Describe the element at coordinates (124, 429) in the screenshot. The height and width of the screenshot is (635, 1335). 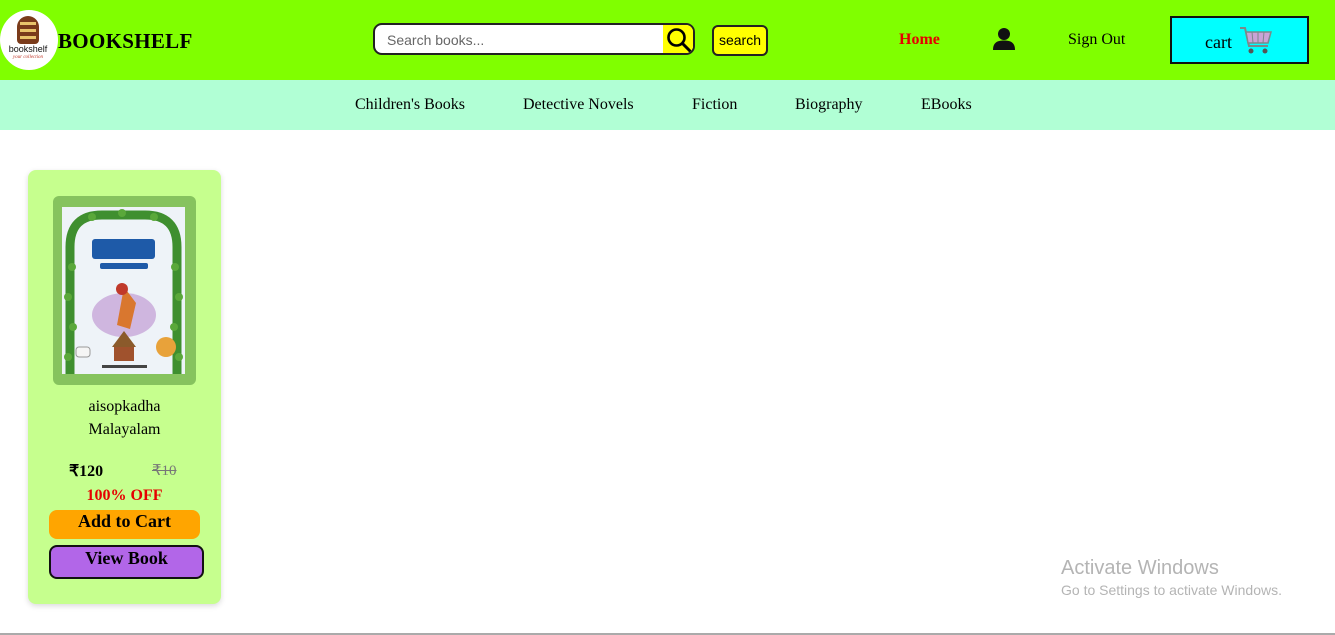
I see `book-title-line-2: Malayalam` at that location.